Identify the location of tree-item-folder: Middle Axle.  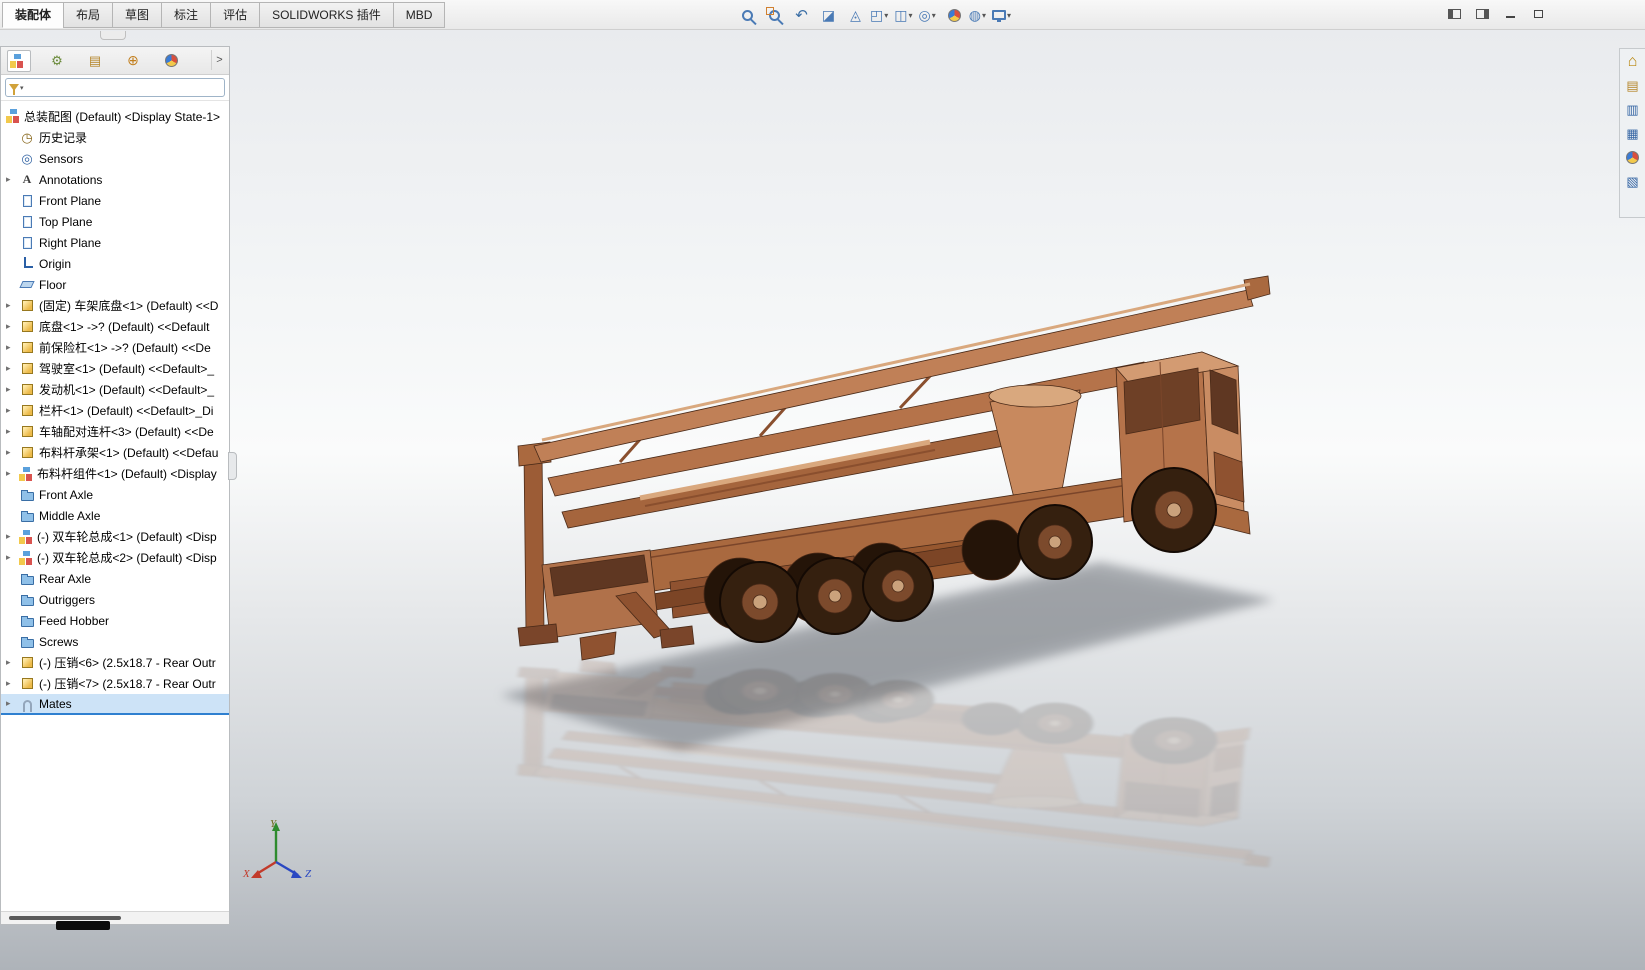
(115, 515).